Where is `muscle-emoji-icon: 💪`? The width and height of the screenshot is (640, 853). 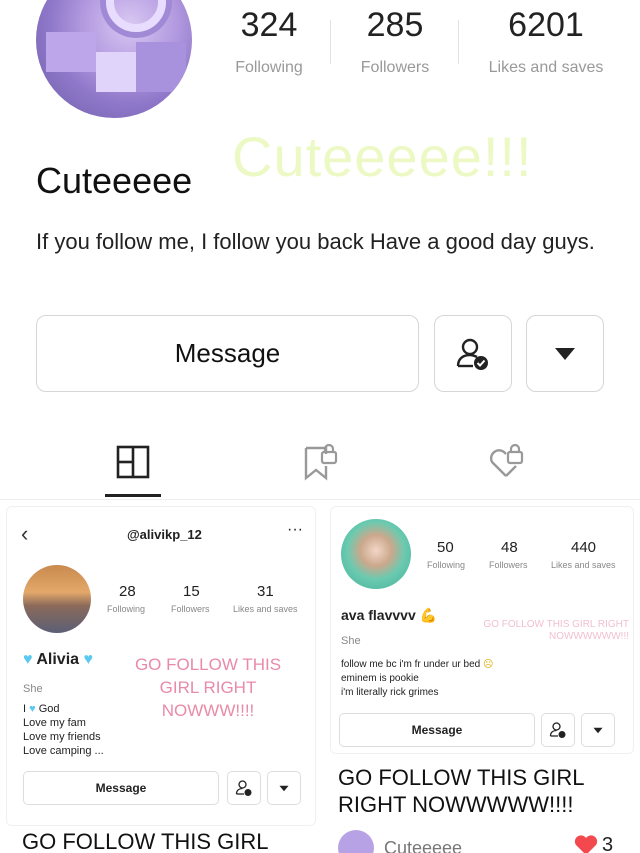 muscle-emoji-icon: 💪 is located at coordinates (428, 615).